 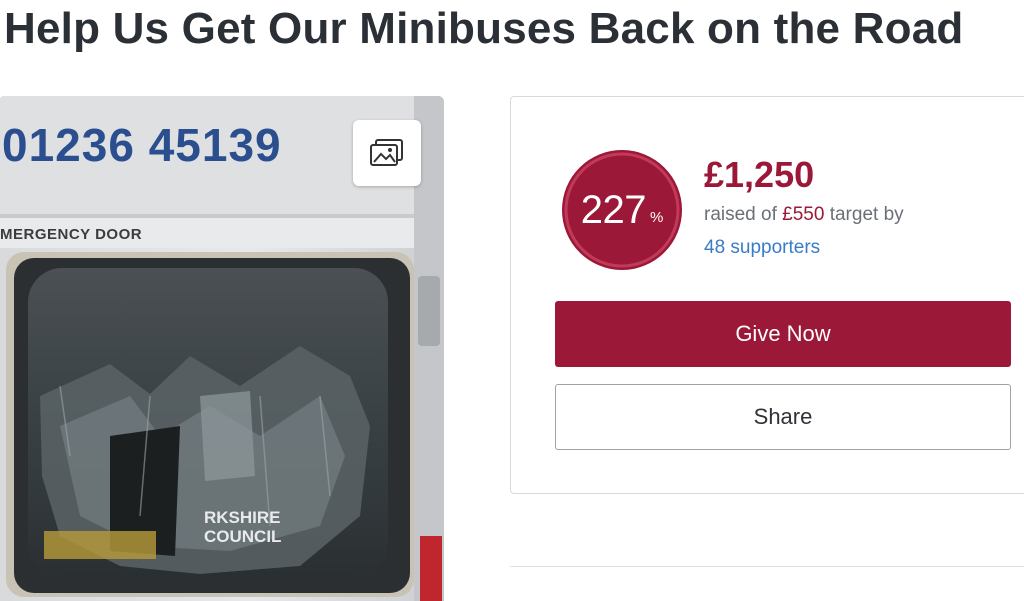 I want to click on progress-percent: 227%, so click(x=622, y=210).